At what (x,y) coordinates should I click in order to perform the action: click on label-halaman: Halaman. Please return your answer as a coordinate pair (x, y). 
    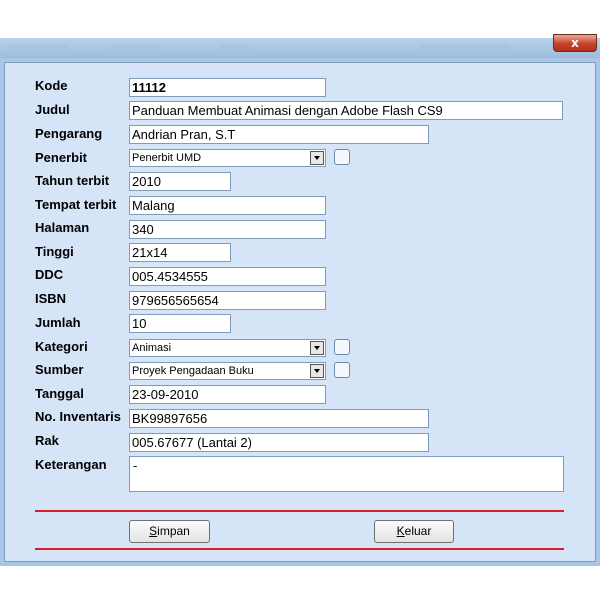
    Looking at the image, I should click on (62, 227).